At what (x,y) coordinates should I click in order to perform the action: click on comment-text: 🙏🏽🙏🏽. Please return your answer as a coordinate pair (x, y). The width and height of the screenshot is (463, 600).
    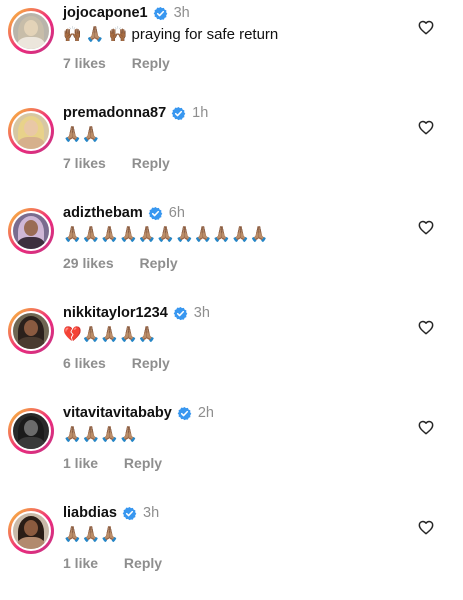
    Looking at the image, I should click on (82, 134).